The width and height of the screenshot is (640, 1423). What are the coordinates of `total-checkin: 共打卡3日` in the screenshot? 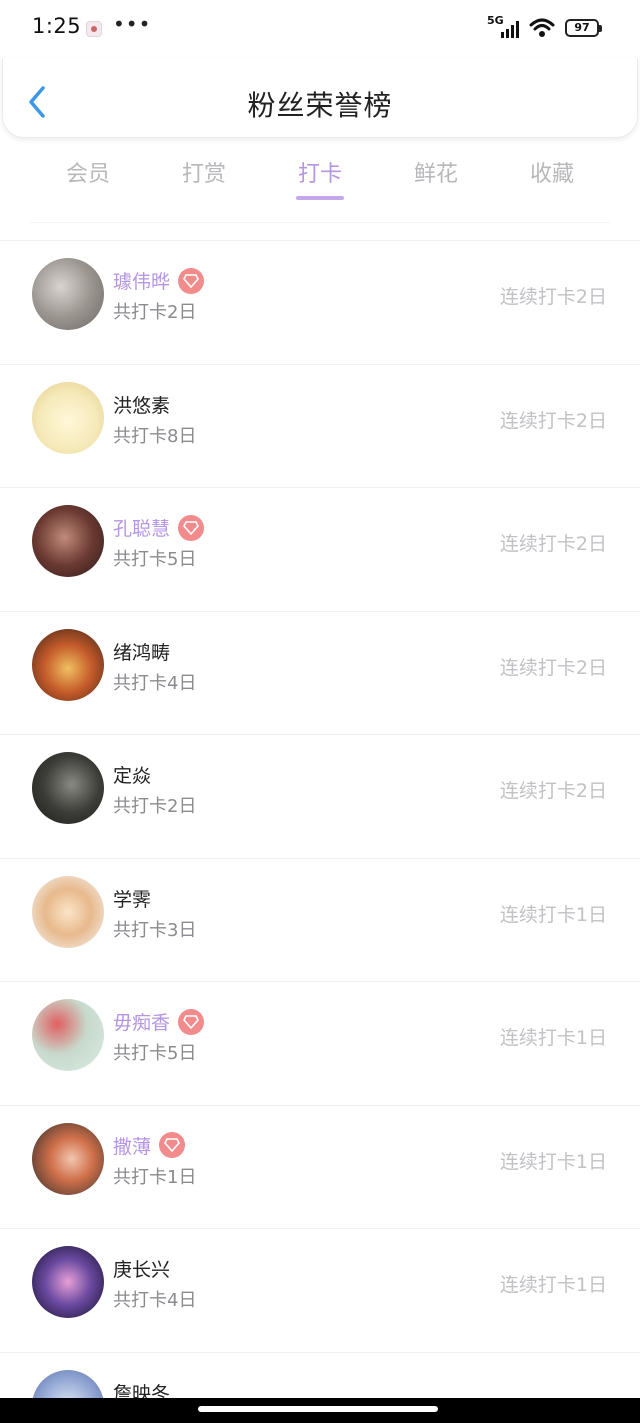 It's located at (155, 930).